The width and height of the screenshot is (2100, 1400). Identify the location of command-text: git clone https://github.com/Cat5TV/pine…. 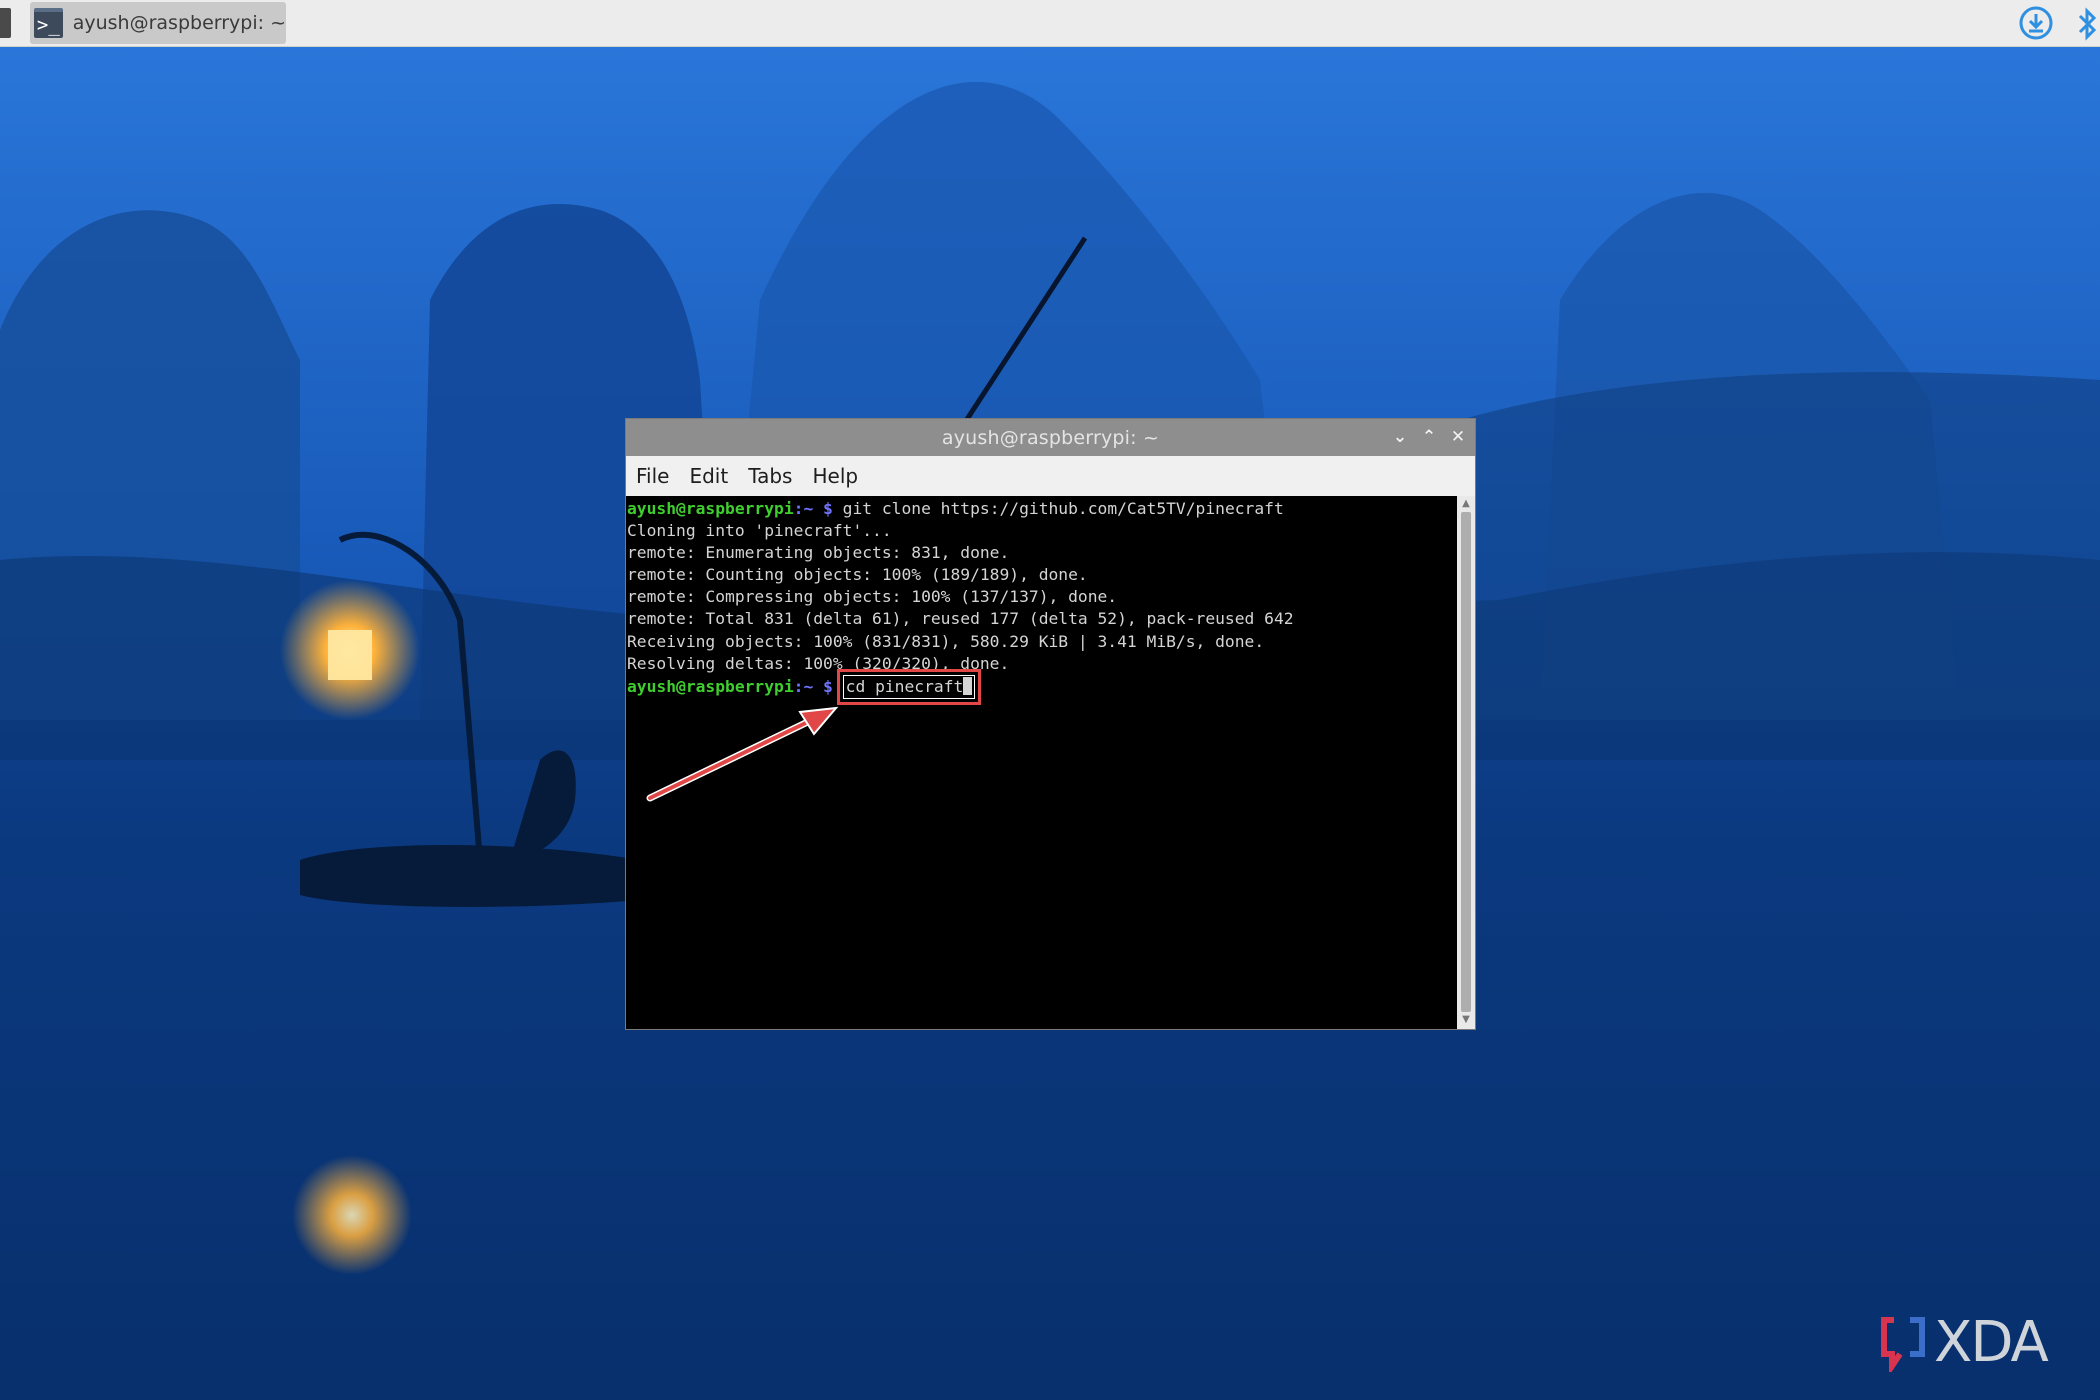
(1058, 508).